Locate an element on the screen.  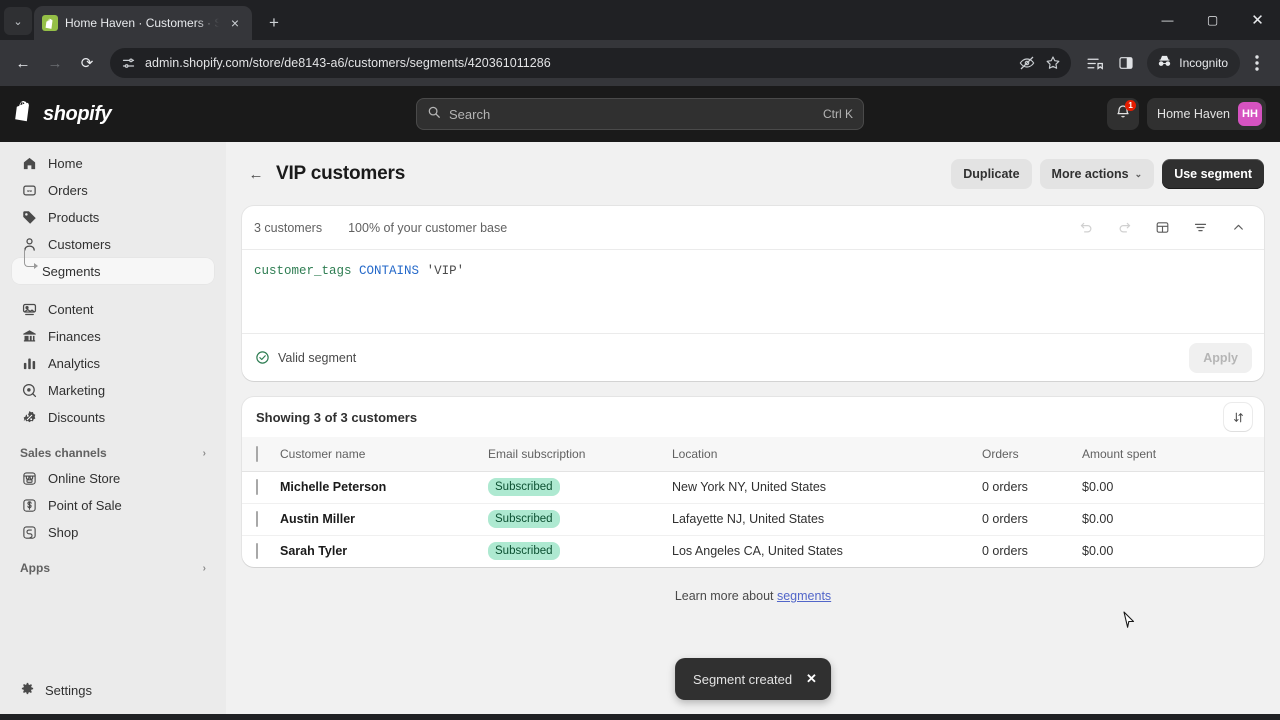
sidebar-item-analytics: Analytics is located at coordinates (113, 363).